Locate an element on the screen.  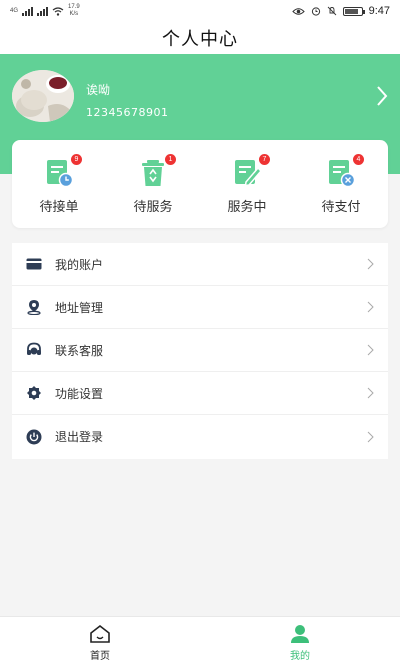
nav-bar: 个人中心 is located at coordinates (200, 38).